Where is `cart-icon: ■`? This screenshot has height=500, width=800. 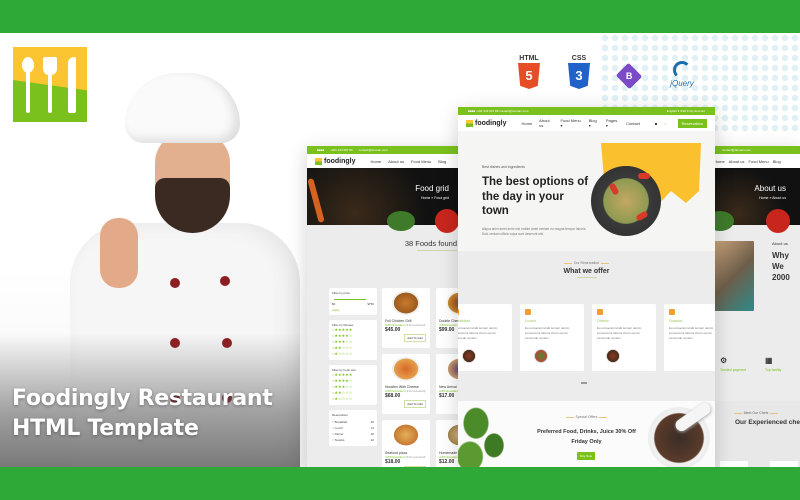 cart-icon: ■ is located at coordinates (656, 123).